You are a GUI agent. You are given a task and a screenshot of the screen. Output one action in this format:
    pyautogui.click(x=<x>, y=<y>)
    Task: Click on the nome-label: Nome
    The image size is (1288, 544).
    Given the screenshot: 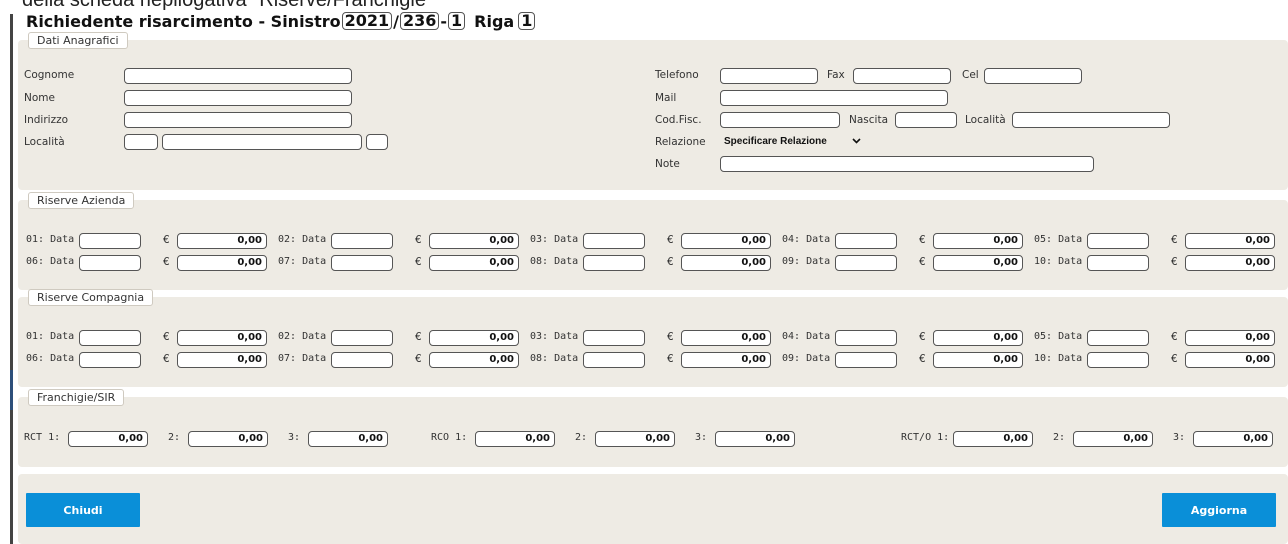 What is the action you would take?
    pyautogui.click(x=39, y=98)
    